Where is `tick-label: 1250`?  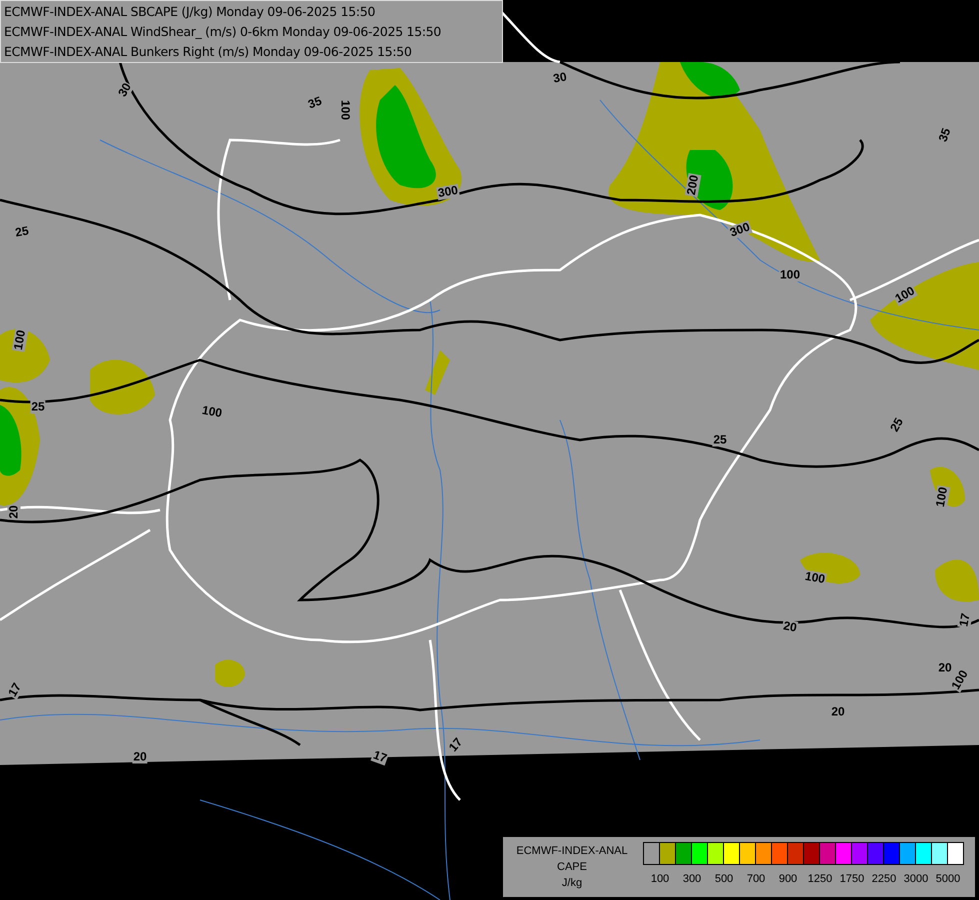 tick-label: 1250 is located at coordinates (820, 879).